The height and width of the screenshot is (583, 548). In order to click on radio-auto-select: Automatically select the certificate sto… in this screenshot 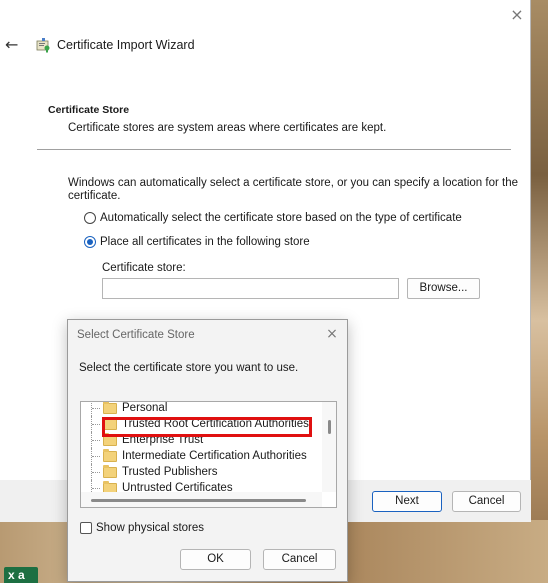, I will do `click(273, 218)`.